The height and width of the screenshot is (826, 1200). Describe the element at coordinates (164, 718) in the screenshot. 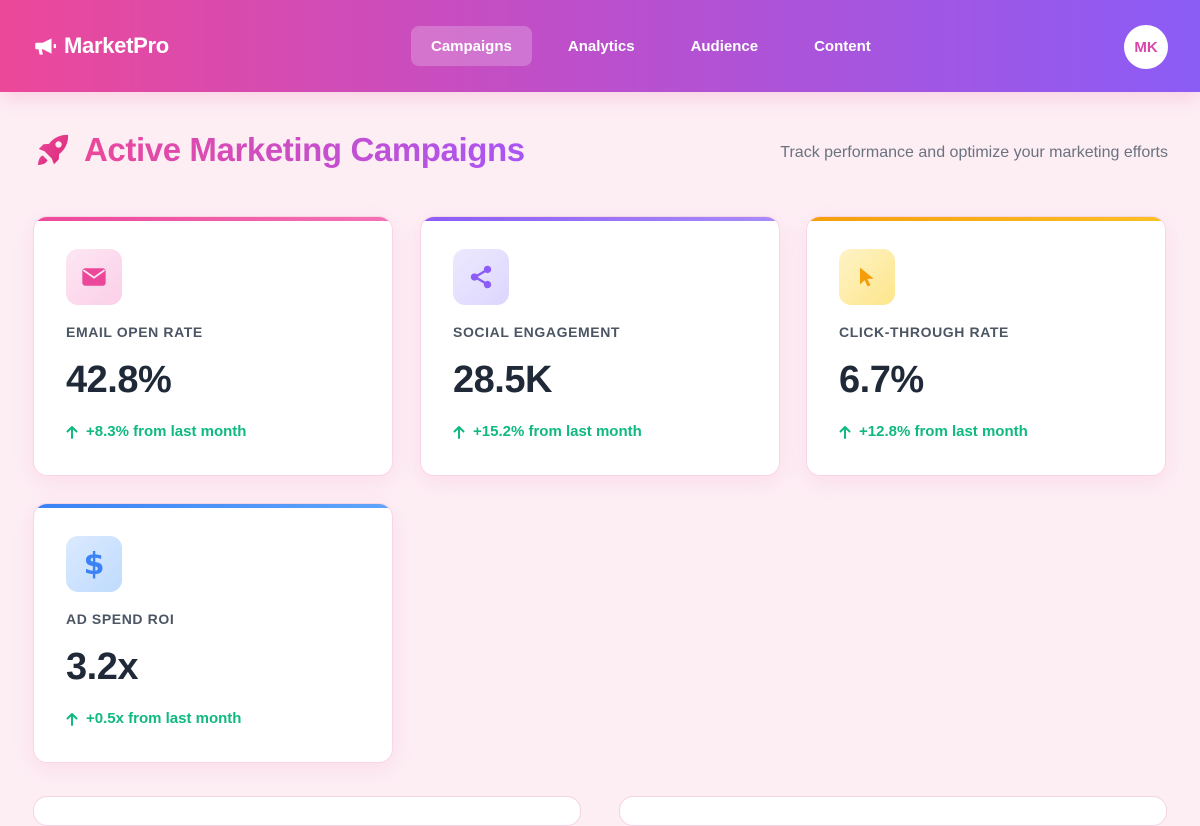

I see `metric-change-text: +0.5x from last month` at that location.